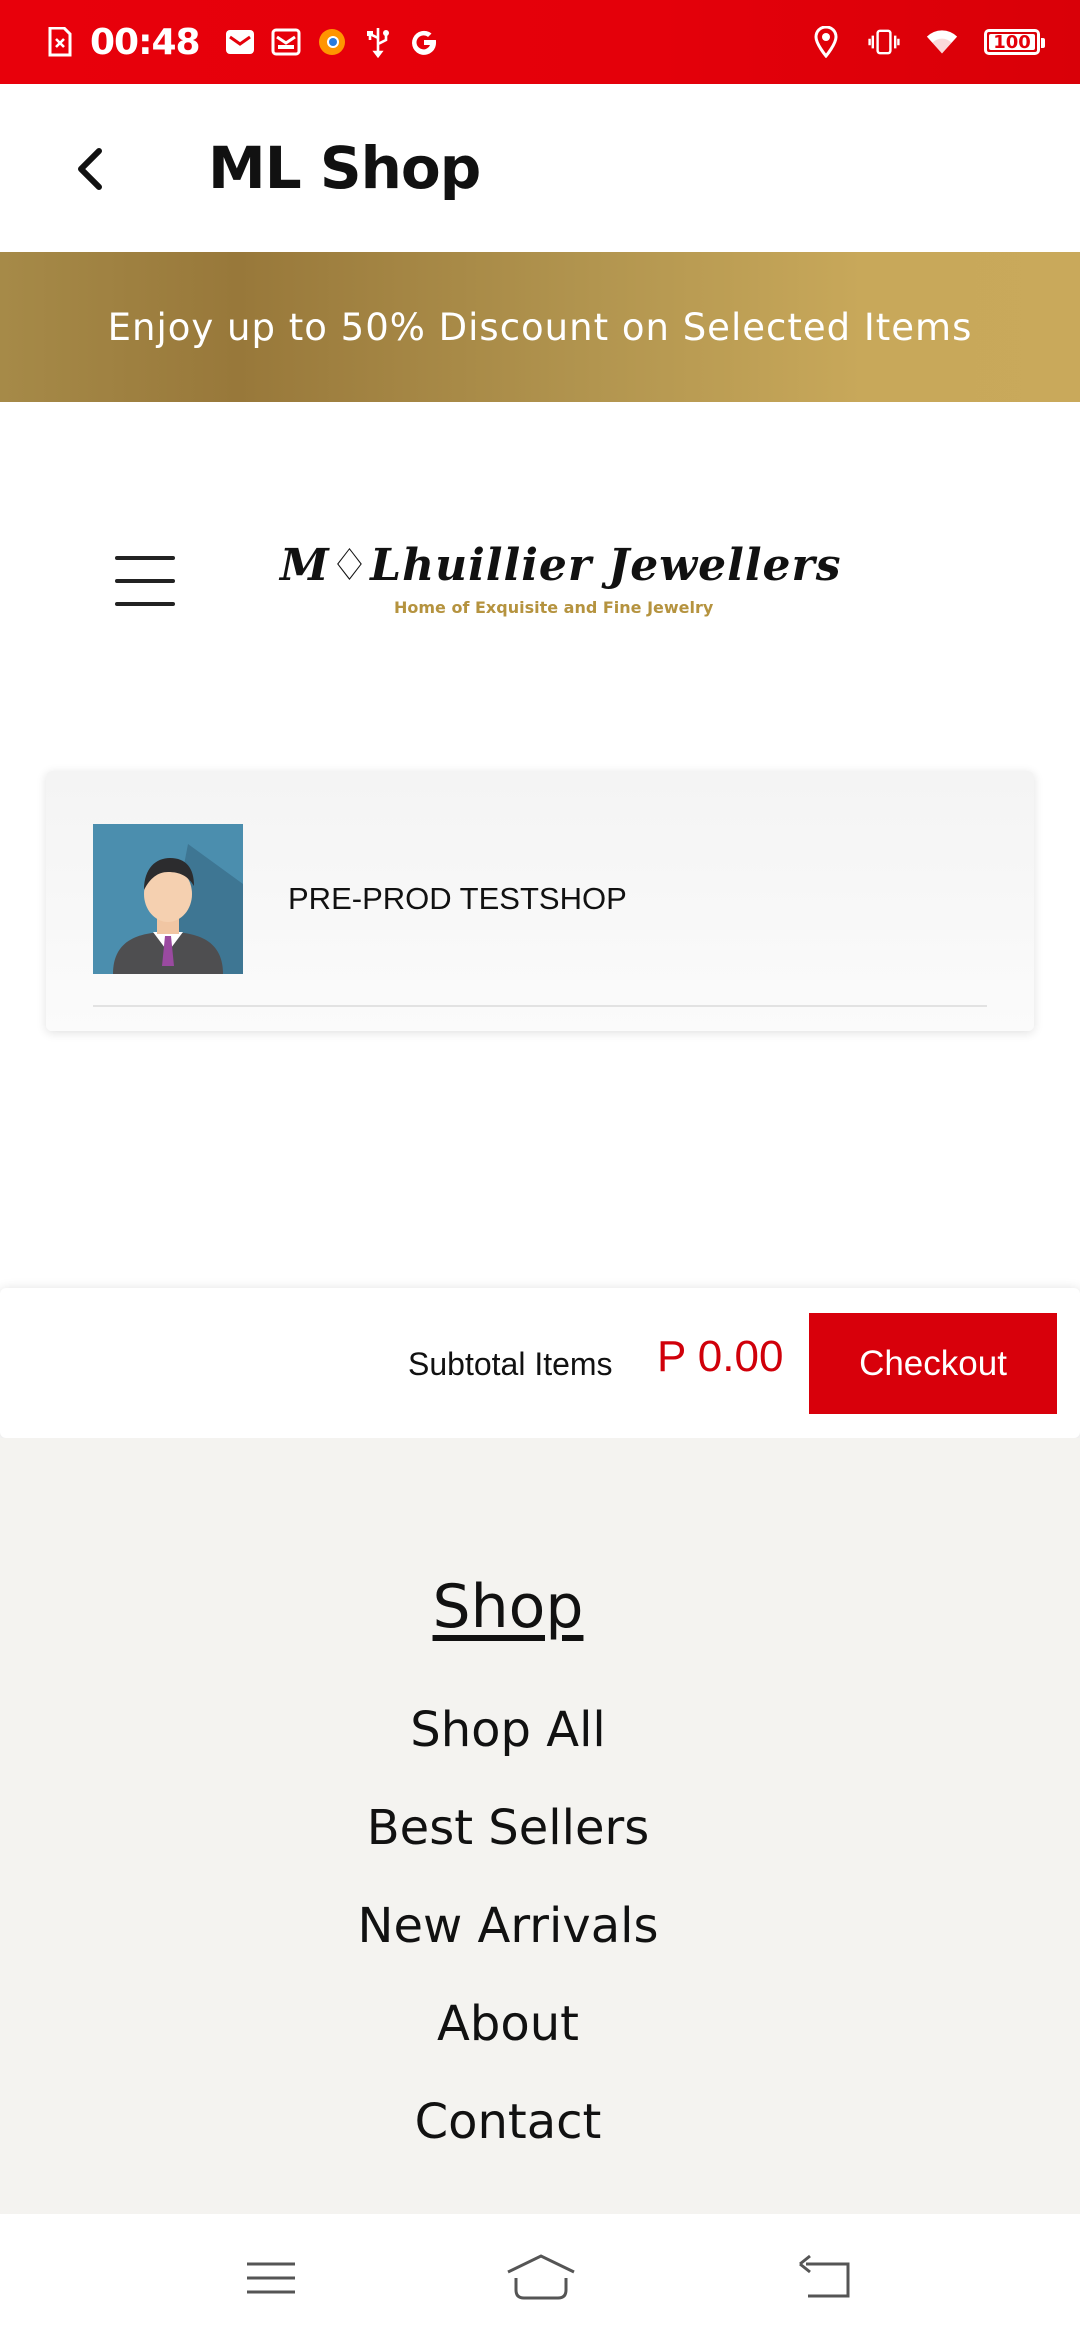 The width and height of the screenshot is (1080, 2340). Describe the element at coordinates (60, 42) in the screenshot. I see `sim-off-icon` at that location.